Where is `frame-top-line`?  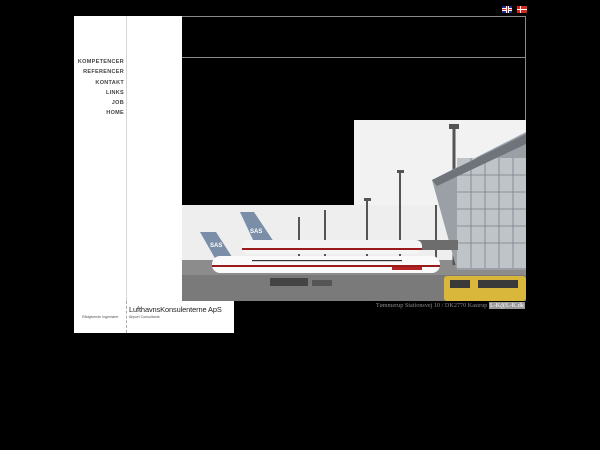
frame-top-line is located at coordinates (354, 16).